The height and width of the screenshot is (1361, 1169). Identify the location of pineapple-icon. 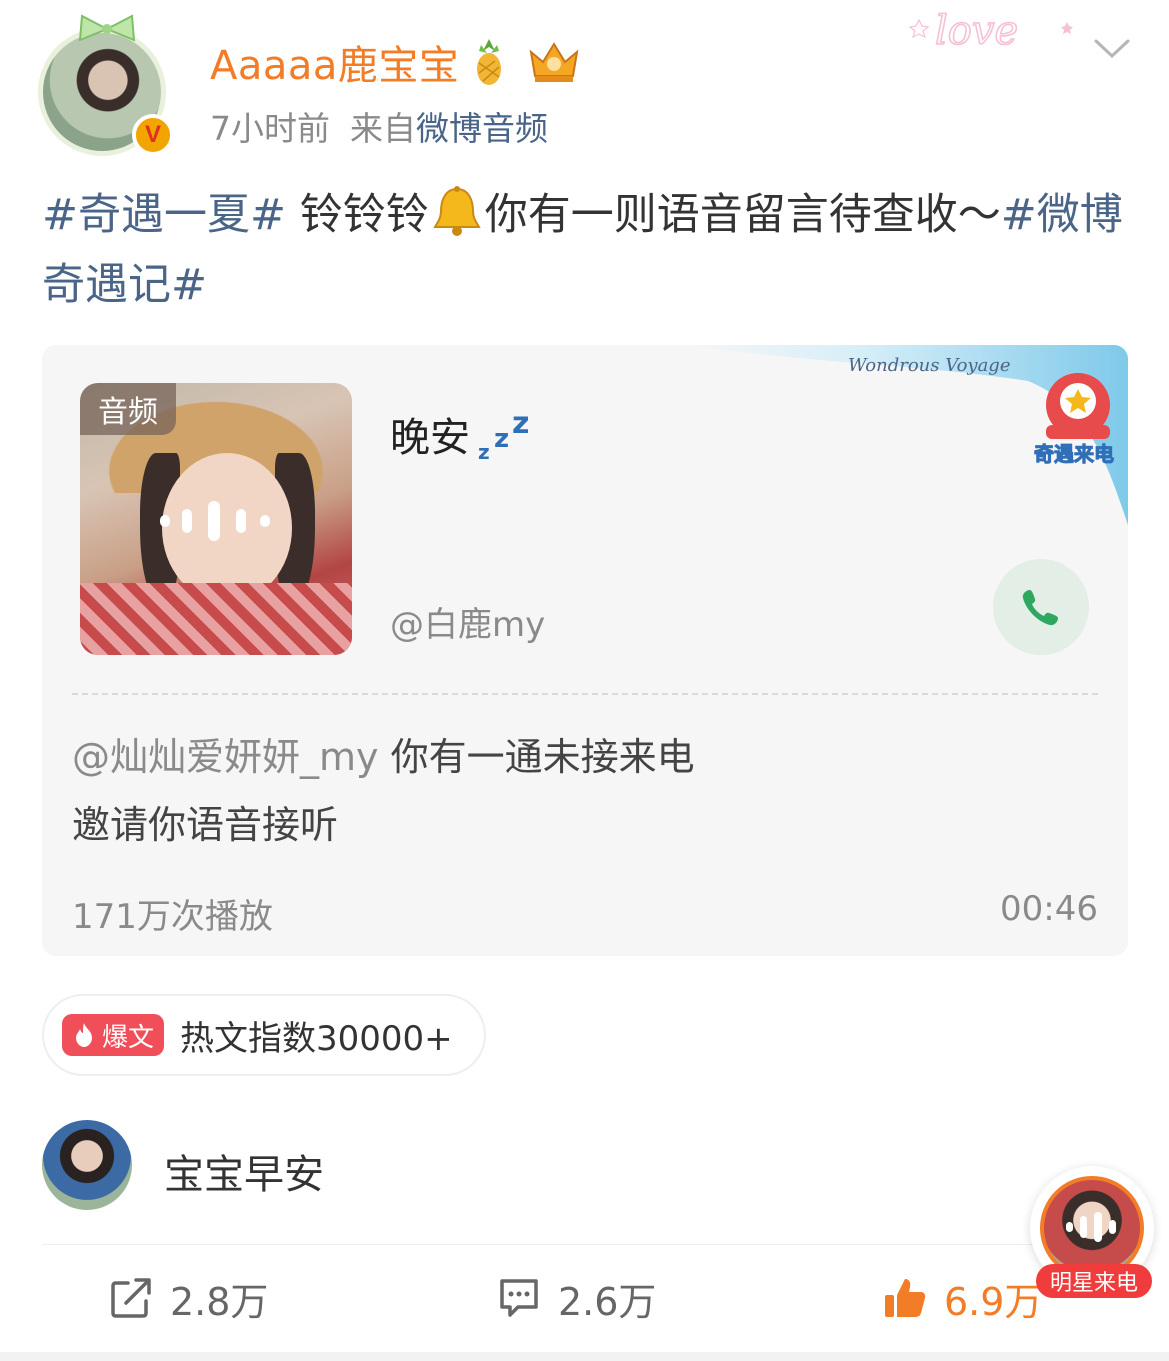
(489, 62).